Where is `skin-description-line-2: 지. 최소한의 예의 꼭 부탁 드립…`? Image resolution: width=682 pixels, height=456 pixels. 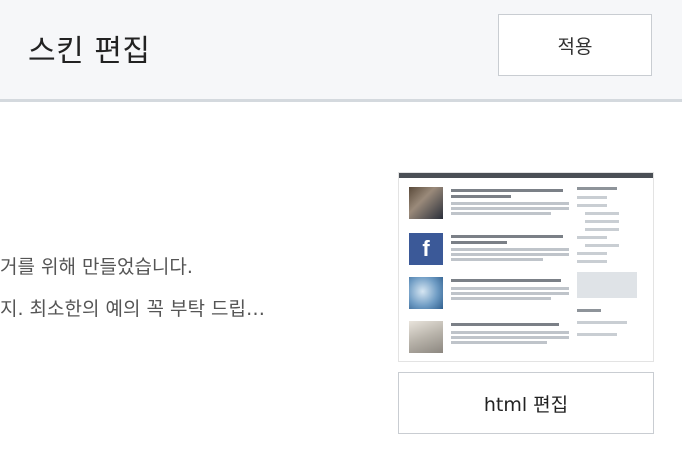
skin-description-line-2: 지. 최소한의 예의 꼭 부탁 드립… is located at coordinates (132, 309).